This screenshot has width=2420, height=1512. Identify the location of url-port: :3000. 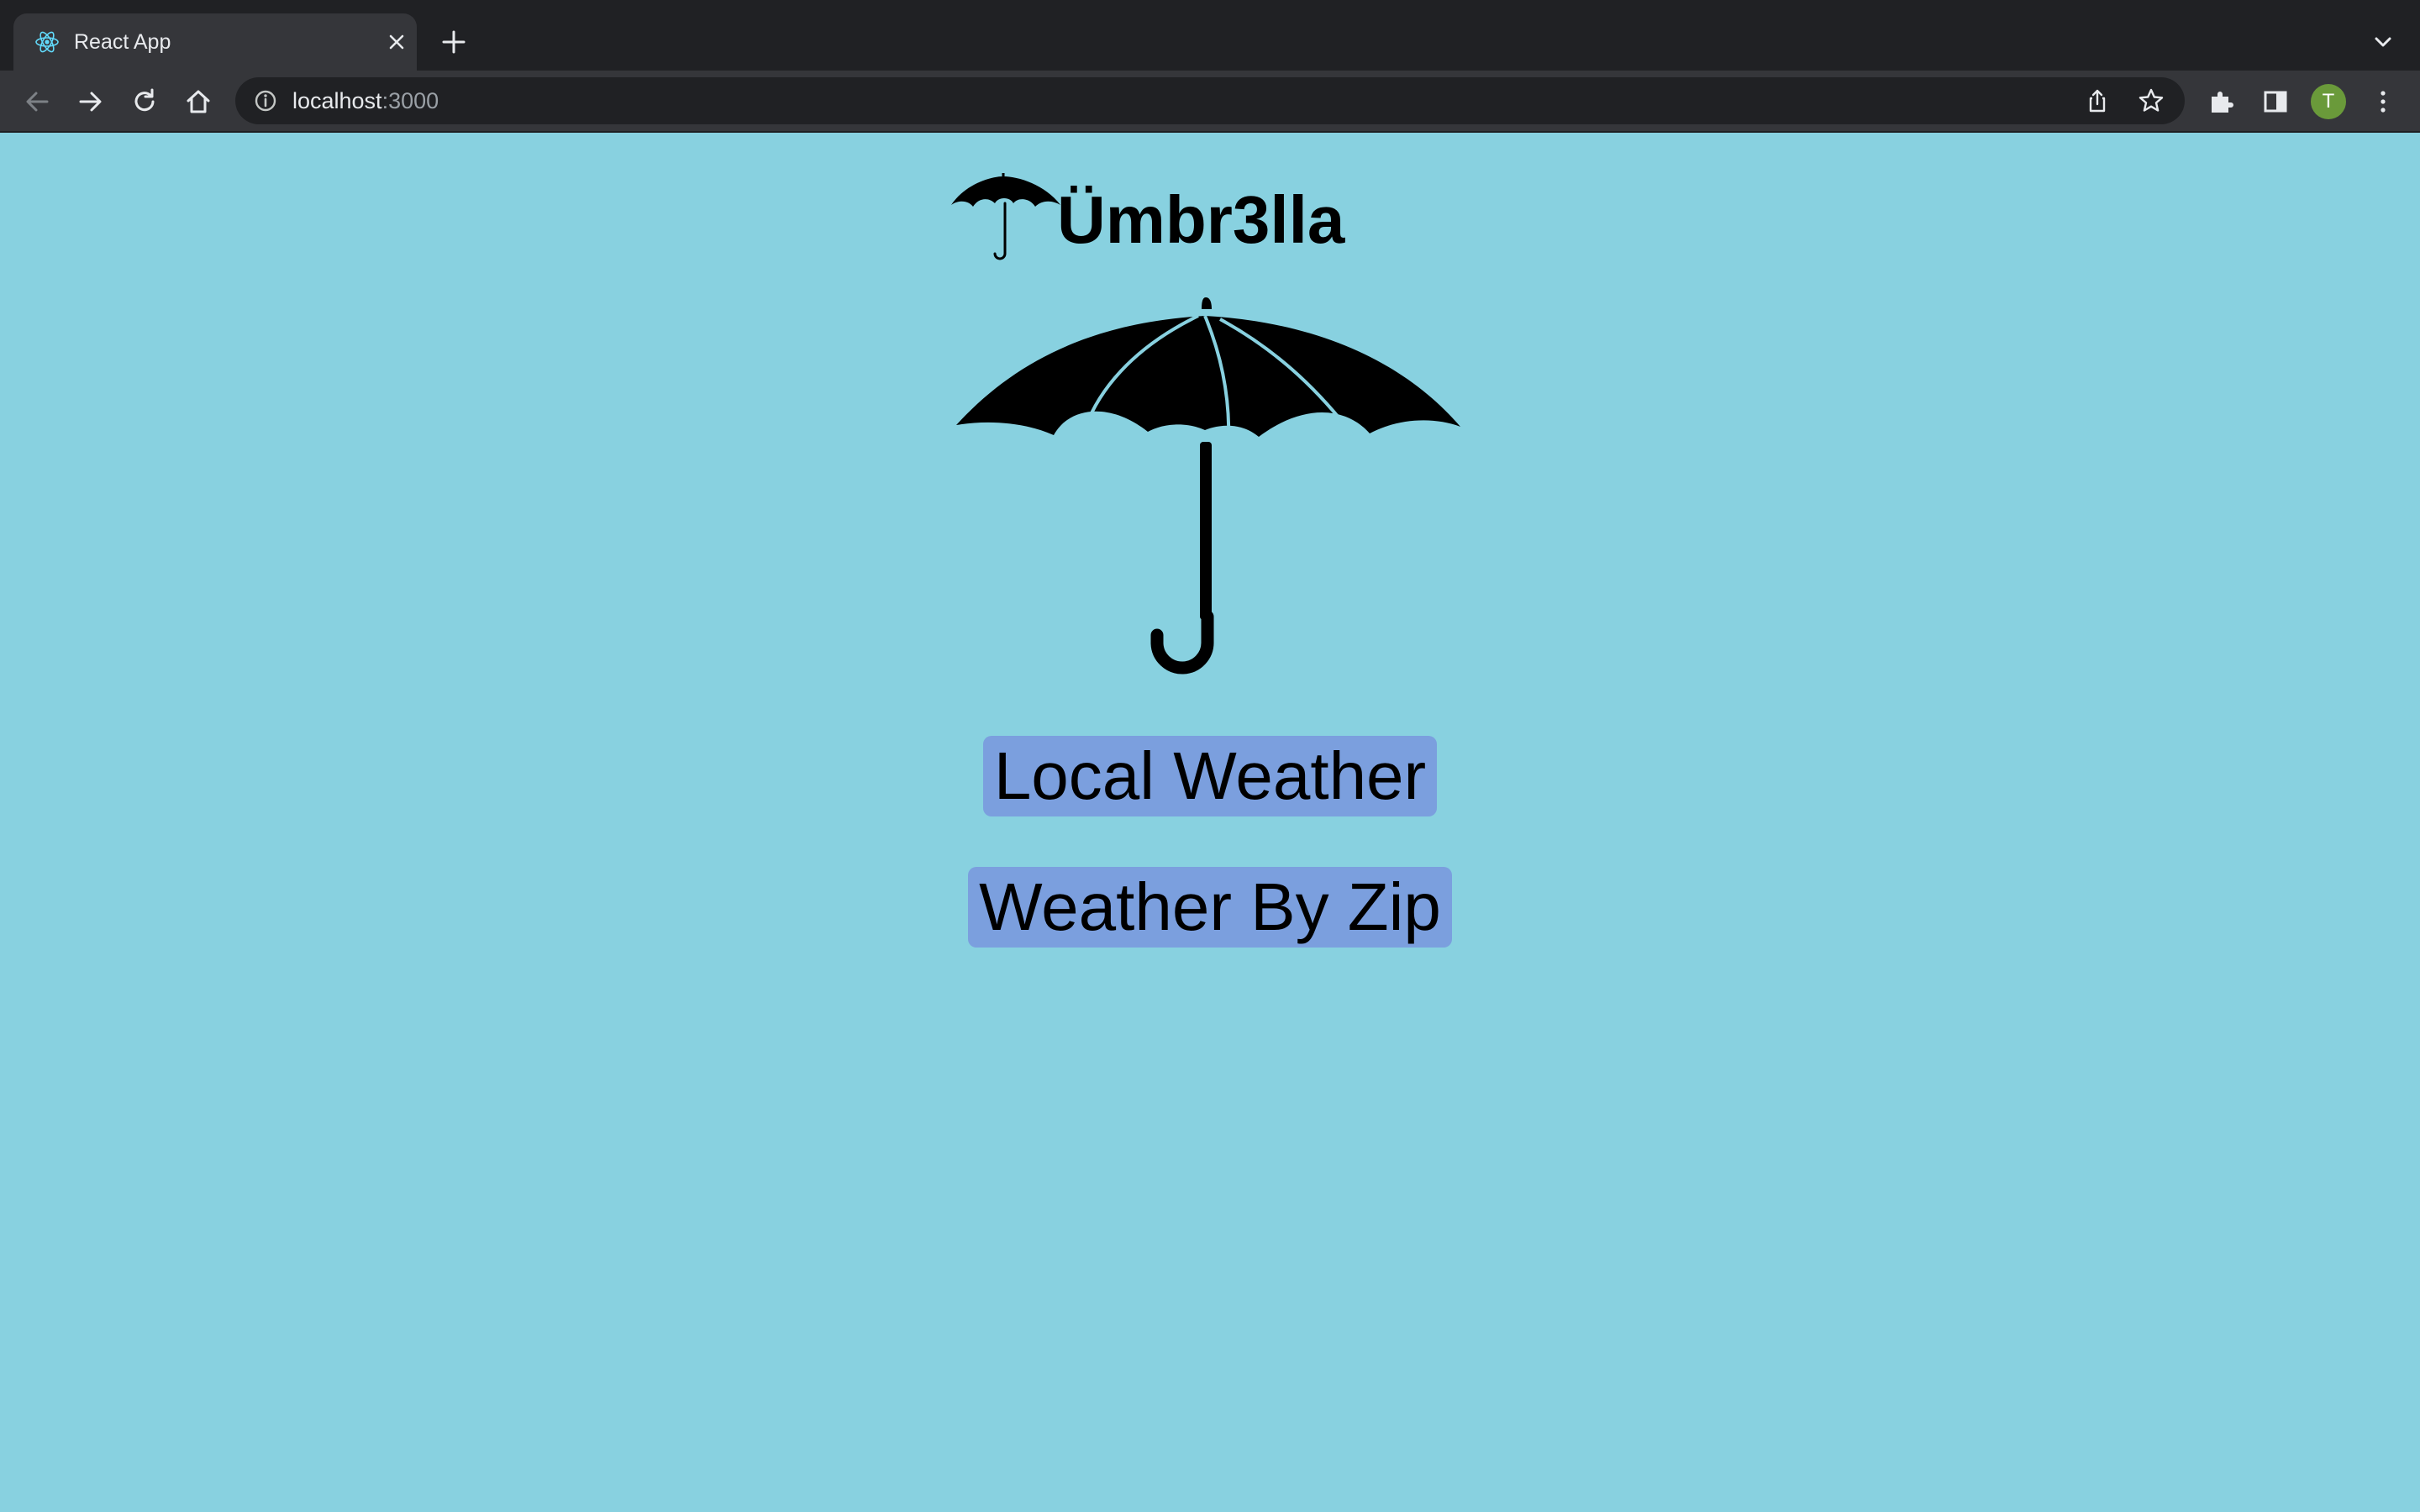
(410, 100).